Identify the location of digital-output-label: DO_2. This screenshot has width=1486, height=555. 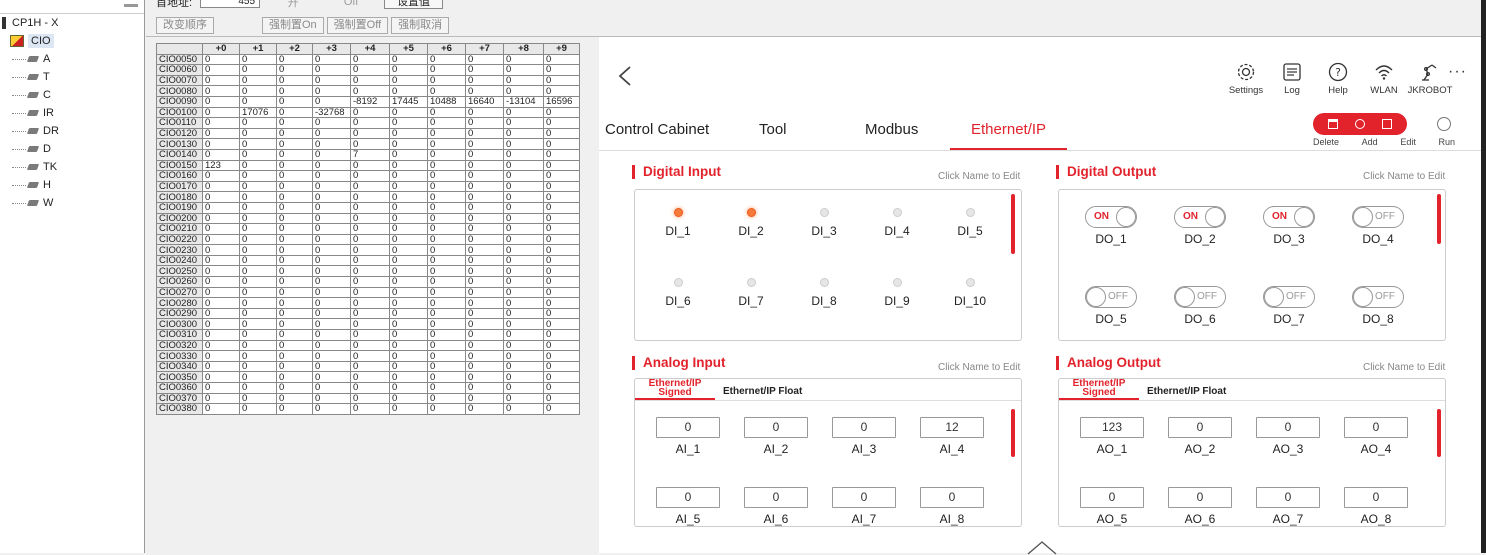
(1200, 239).